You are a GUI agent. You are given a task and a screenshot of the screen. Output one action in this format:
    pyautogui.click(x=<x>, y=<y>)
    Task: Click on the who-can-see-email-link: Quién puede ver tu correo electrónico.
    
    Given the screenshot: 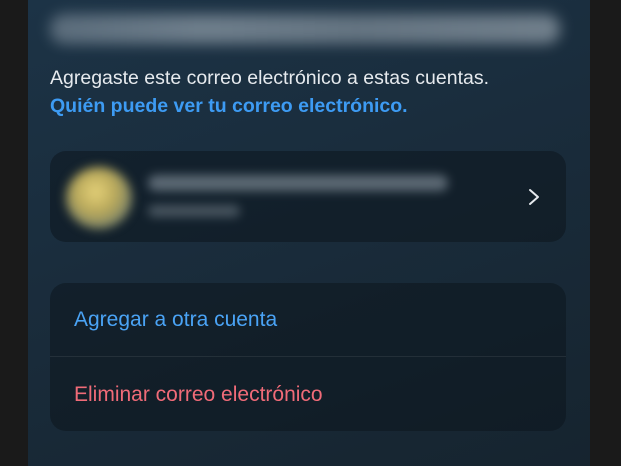 What is the action you would take?
    pyautogui.click(x=315, y=106)
    